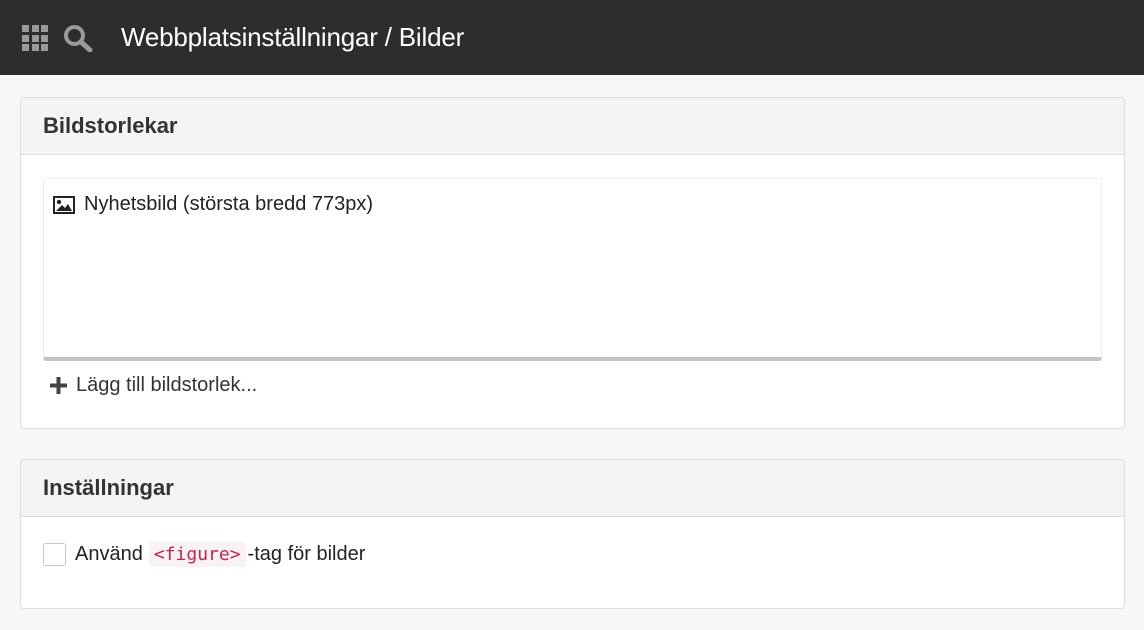 The height and width of the screenshot is (630, 1144). Describe the element at coordinates (35, 38) in the screenshot. I see `grid-icon` at that location.